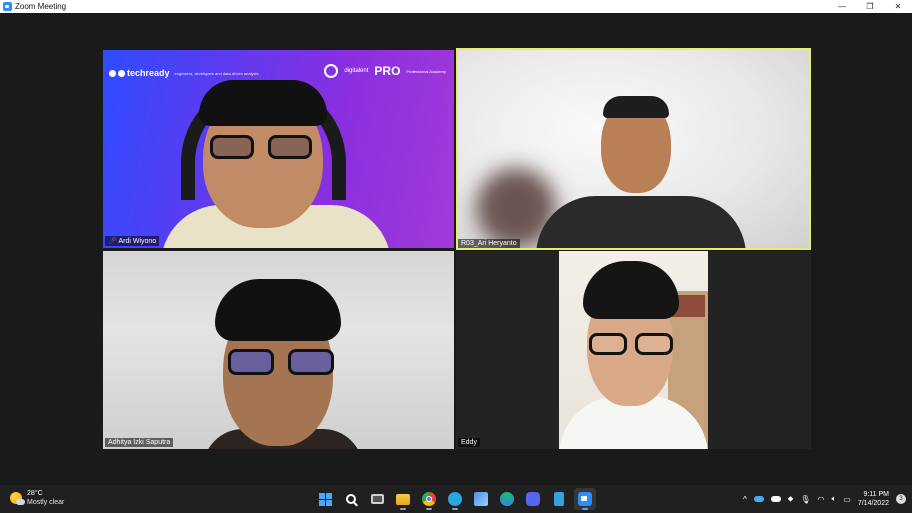 The image size is (912, 513). I want to click on file-explorer-button, so click(403, 499).